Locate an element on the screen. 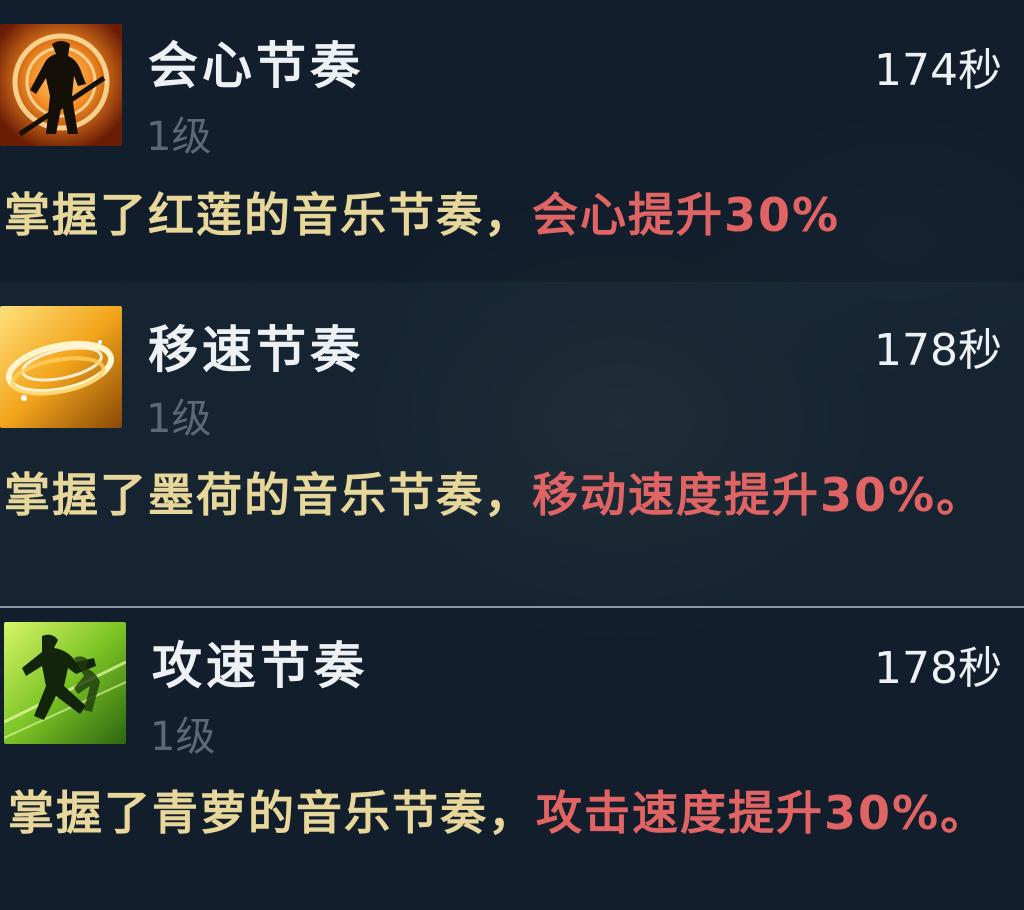  buff-description: 掌握了青萝的音乐节奏，攻击速度提升30%。 is located at coordinates (513, 813).